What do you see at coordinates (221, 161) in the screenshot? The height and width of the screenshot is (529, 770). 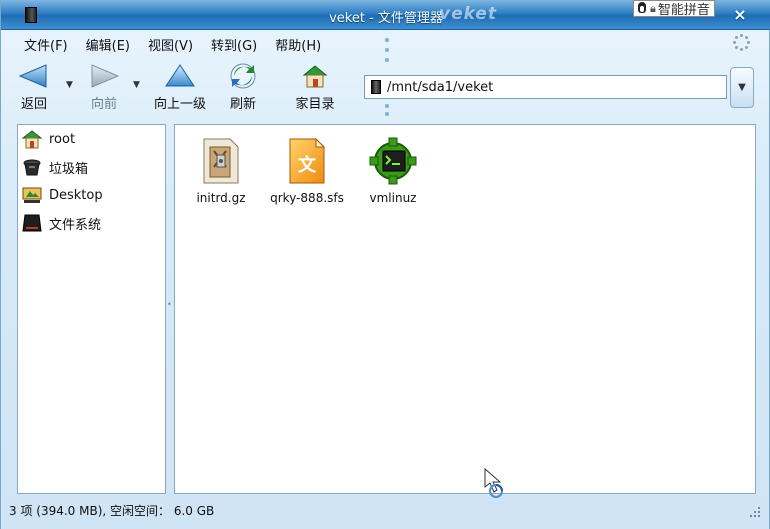 I see `archive-icon` at bounding box center [221, 161].